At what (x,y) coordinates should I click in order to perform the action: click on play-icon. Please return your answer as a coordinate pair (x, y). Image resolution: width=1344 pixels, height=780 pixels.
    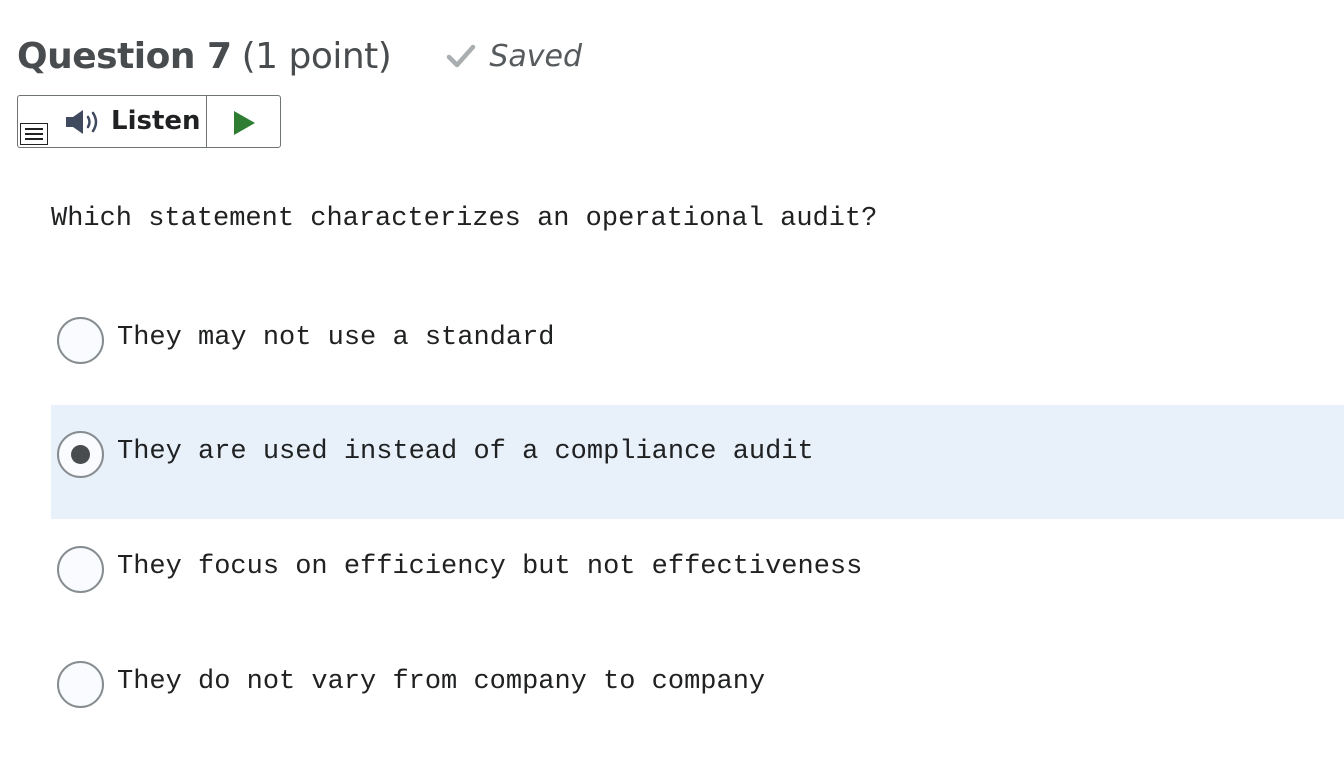
    Looking at the image, I should click on (244, 123).